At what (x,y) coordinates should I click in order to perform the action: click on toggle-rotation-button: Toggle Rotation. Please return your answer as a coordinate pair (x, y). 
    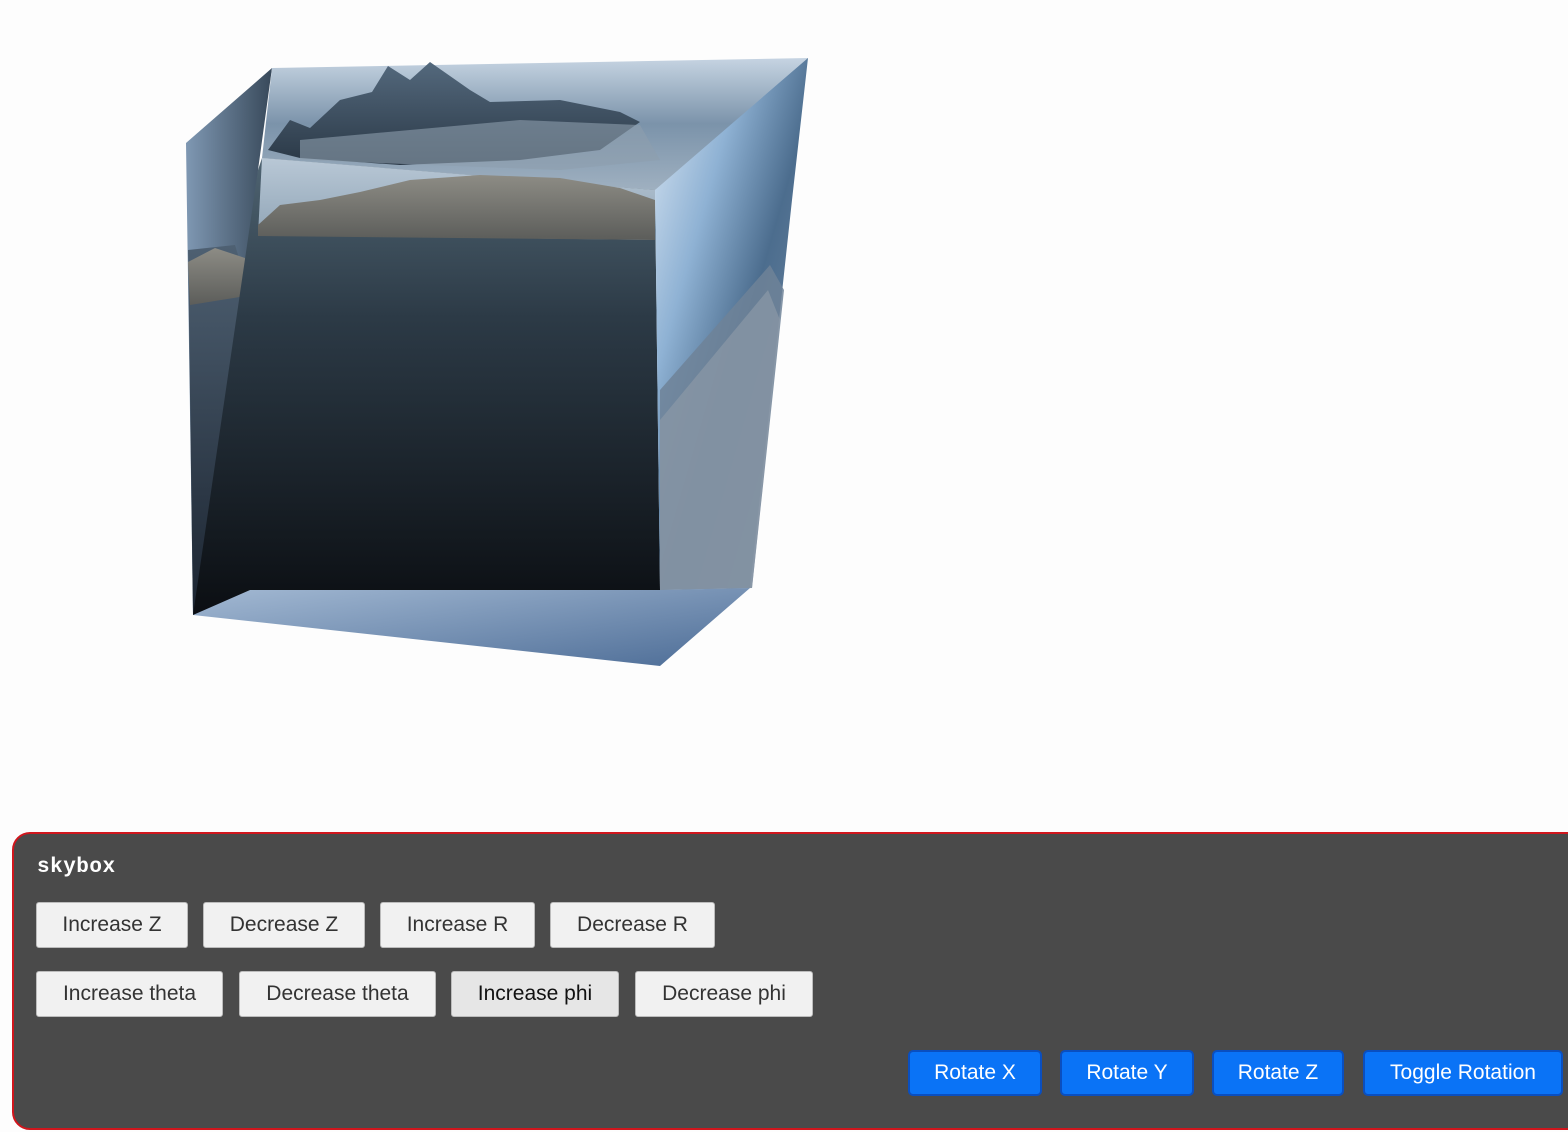
    Looking at the image, I should click on (1463, 1073).